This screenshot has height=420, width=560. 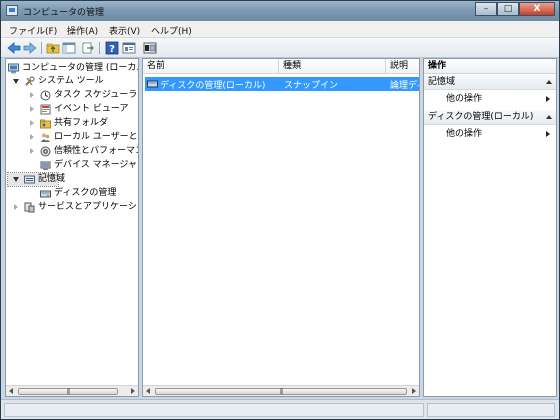 I want to click on column-name: 名前, so click(x=211, y=66).